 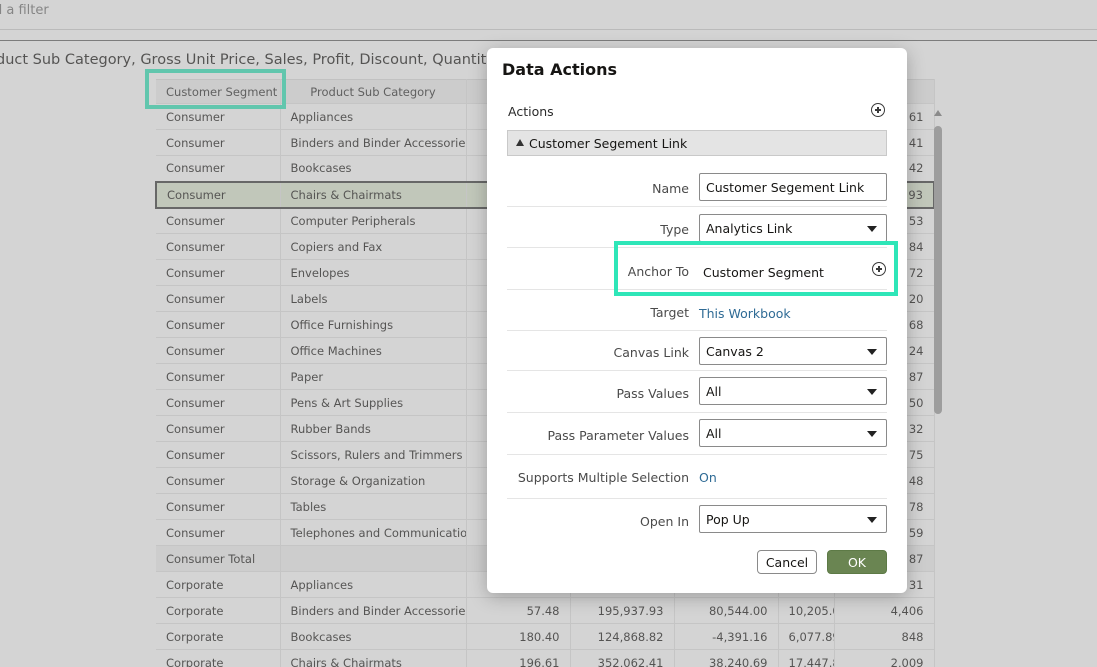 What do you see at coordinates (670, 188) in the screenshot?
I see `name-label: Name` at bounding box center [670, 188].